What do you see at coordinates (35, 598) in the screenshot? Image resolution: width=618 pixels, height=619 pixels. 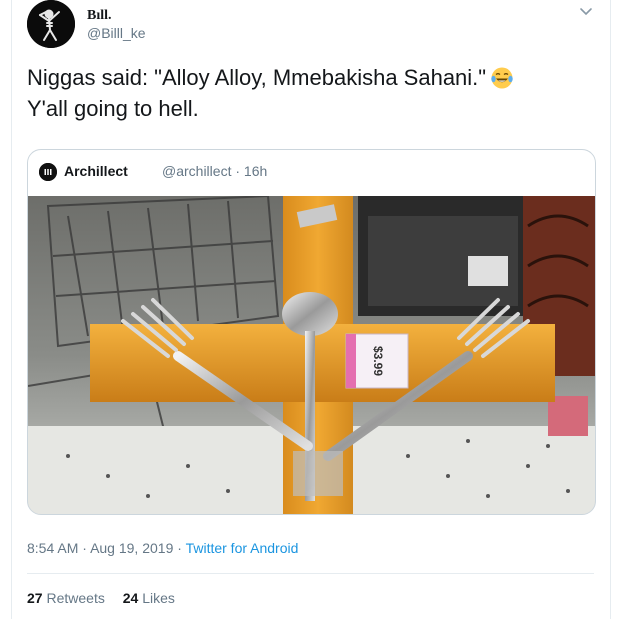 I see `retweets-count: 27` at bounding box center [35, 598].